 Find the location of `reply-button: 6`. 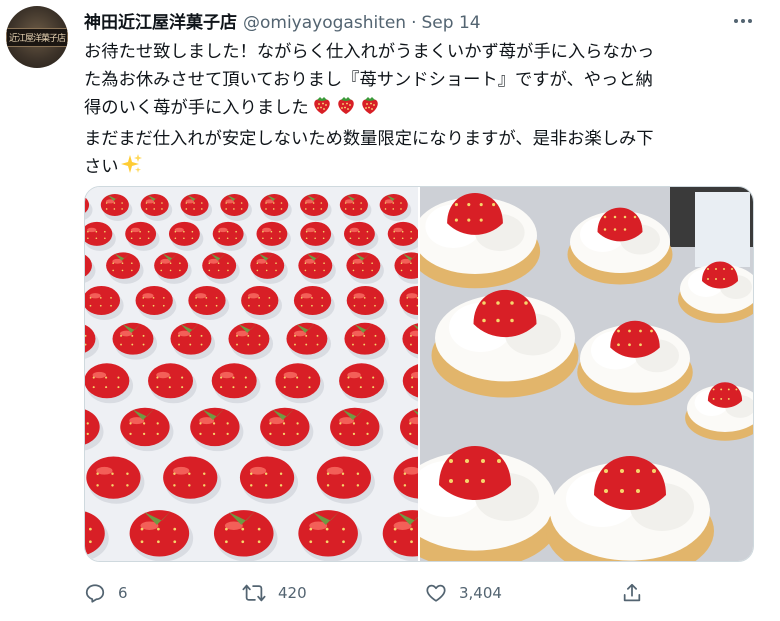

reply-button: 6 is located at coordinates (106, 593).